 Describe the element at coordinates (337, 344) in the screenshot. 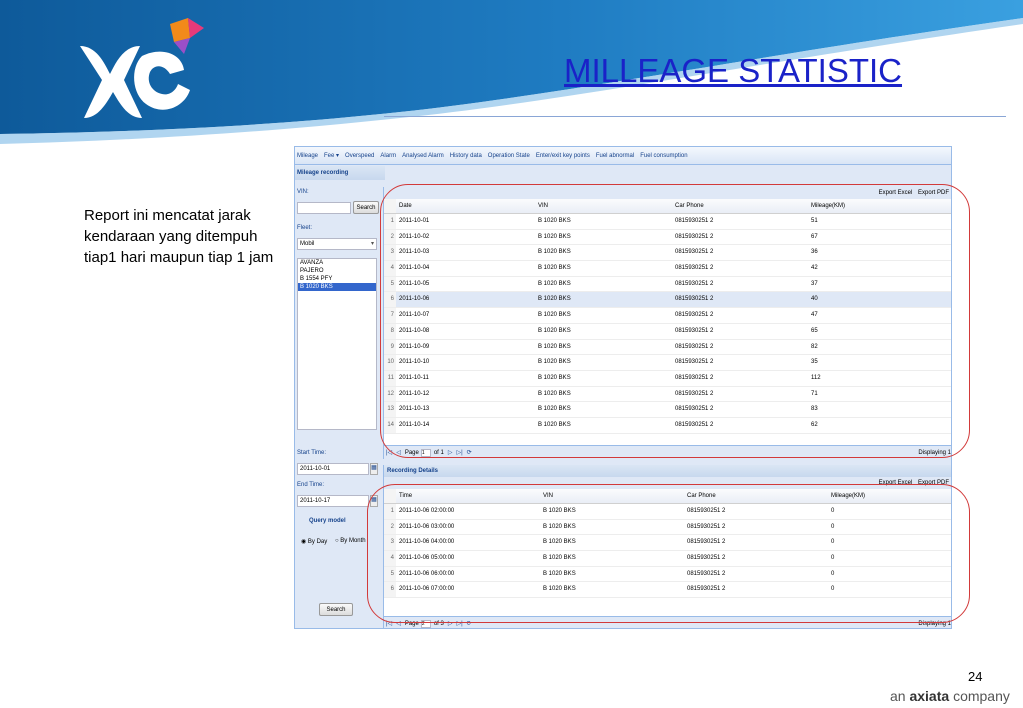

I see `vehicle-list: AVANZA PAJERO B 1554 PFY B 1020 BKS` at that location.